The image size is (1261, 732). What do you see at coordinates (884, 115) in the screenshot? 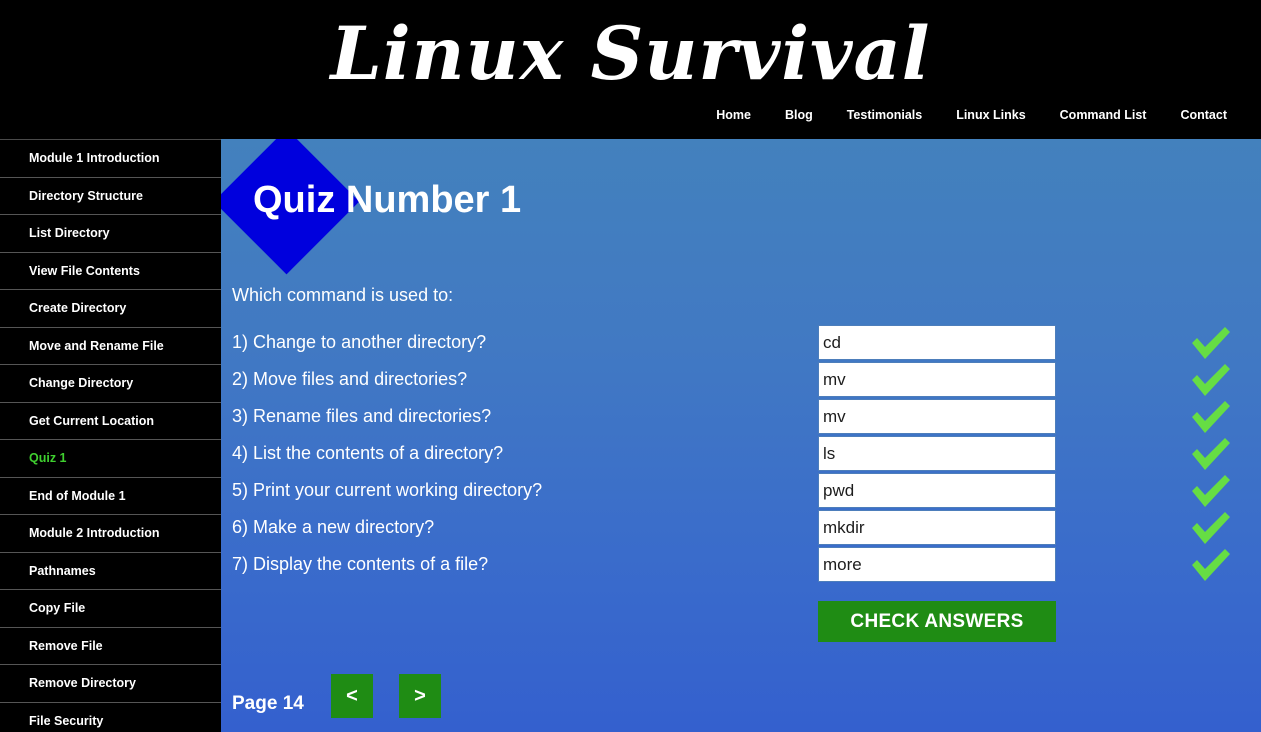
I see `nav-link-testimonials: Testimonials` at bounding box center [884, 115].